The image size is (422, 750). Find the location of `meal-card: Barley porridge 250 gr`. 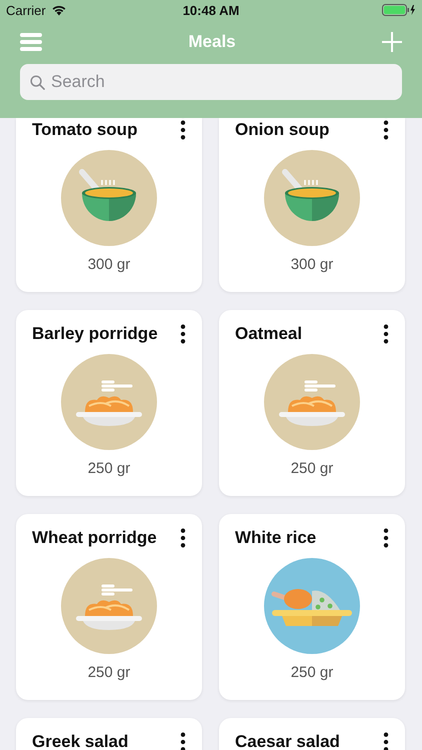

meal-card: Barley porridge 250 gr is located at coordinates (109, 403).